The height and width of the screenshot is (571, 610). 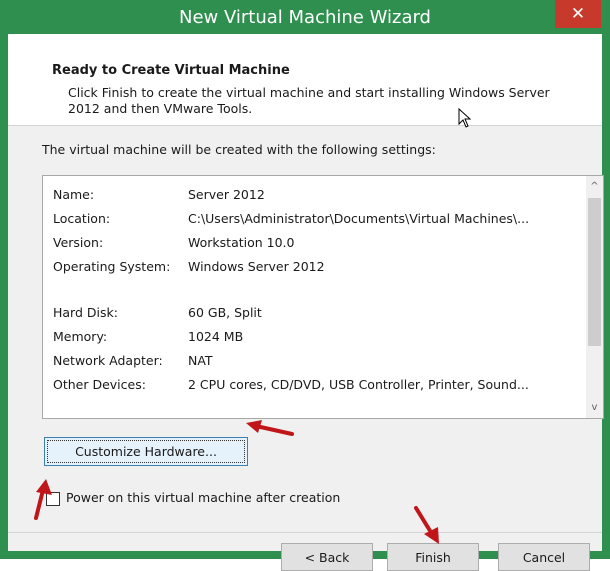 What do you see at coordinates (315, 313) in the screenshot?
I see `setting-row-disk: Hard Disk: 60 GB, Split` at bounding box center [315, 313].